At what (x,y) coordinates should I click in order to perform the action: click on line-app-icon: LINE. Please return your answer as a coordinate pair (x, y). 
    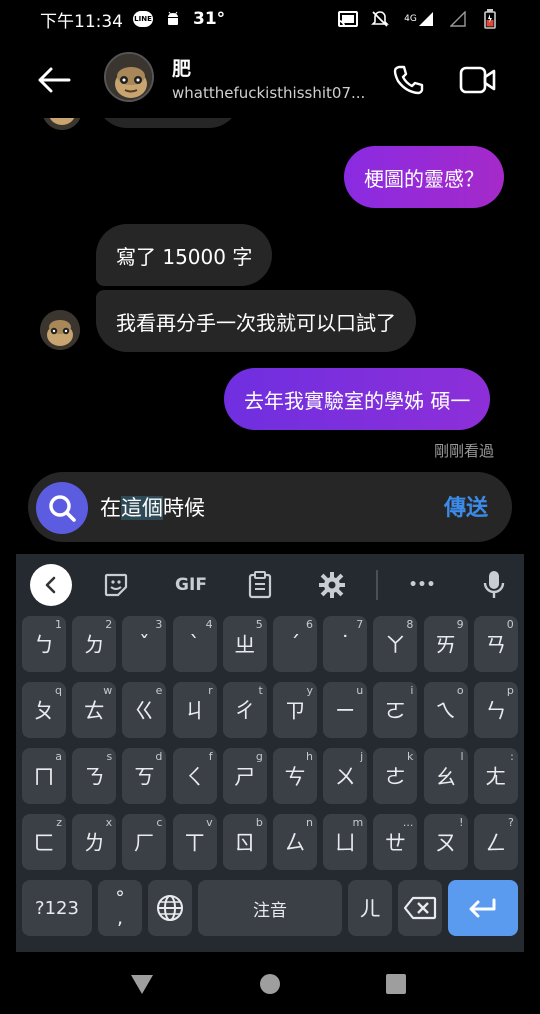
    Looking at the image, I should click on (143, 19).